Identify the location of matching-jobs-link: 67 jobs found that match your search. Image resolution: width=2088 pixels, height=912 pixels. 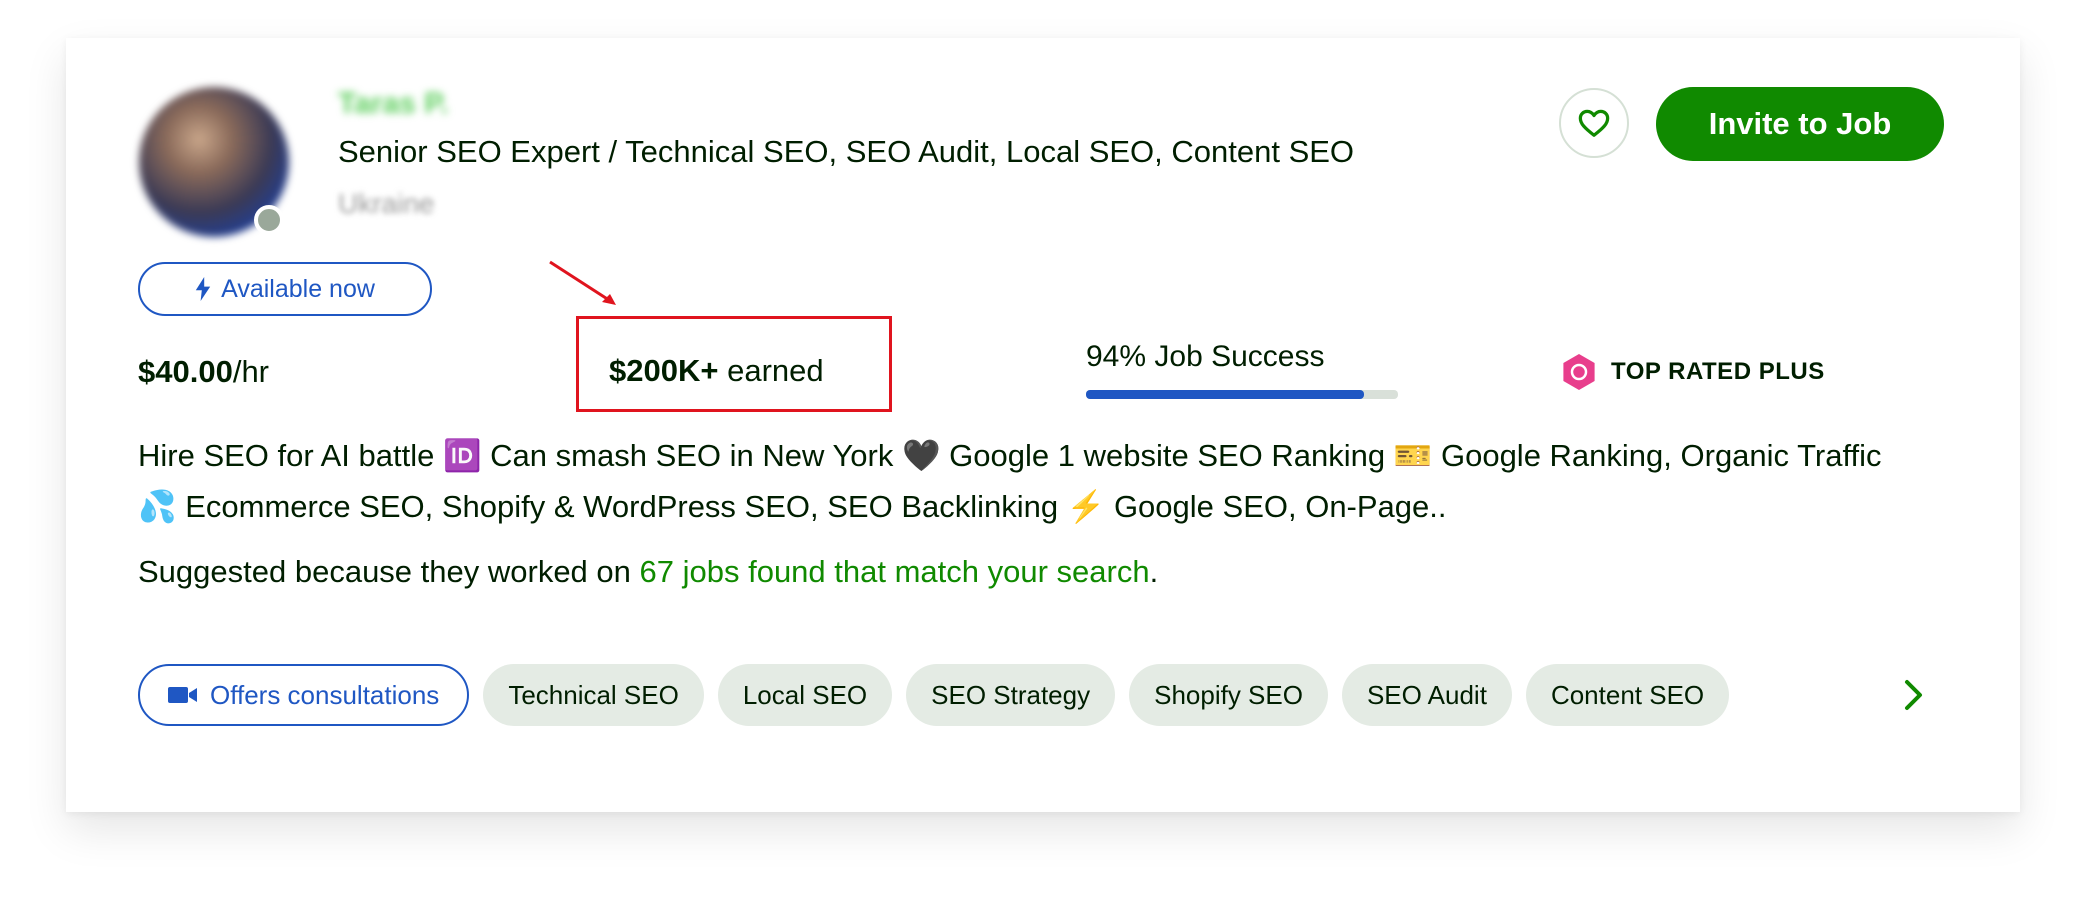
(895, 571).